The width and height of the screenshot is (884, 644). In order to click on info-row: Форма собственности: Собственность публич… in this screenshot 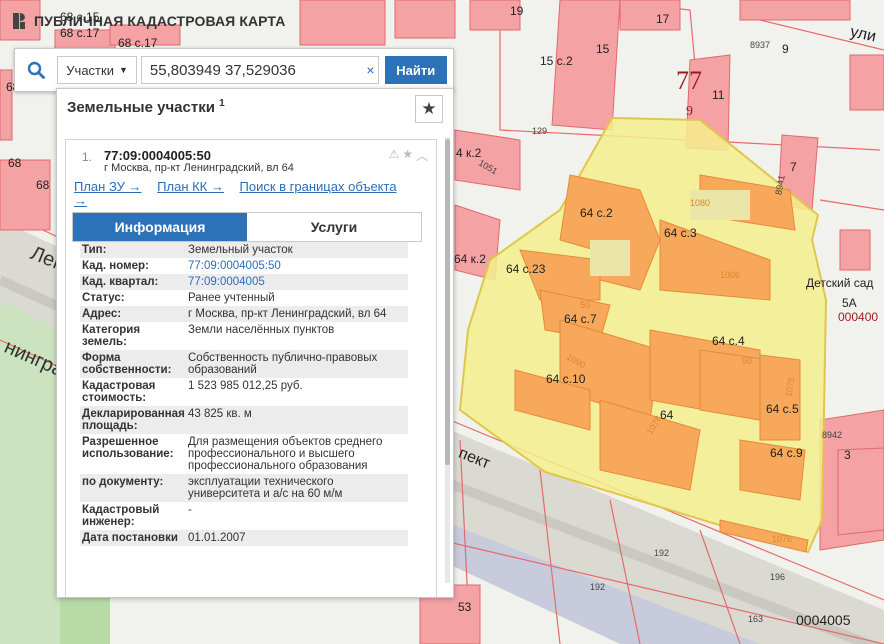, I will do `click(244, 364)`.